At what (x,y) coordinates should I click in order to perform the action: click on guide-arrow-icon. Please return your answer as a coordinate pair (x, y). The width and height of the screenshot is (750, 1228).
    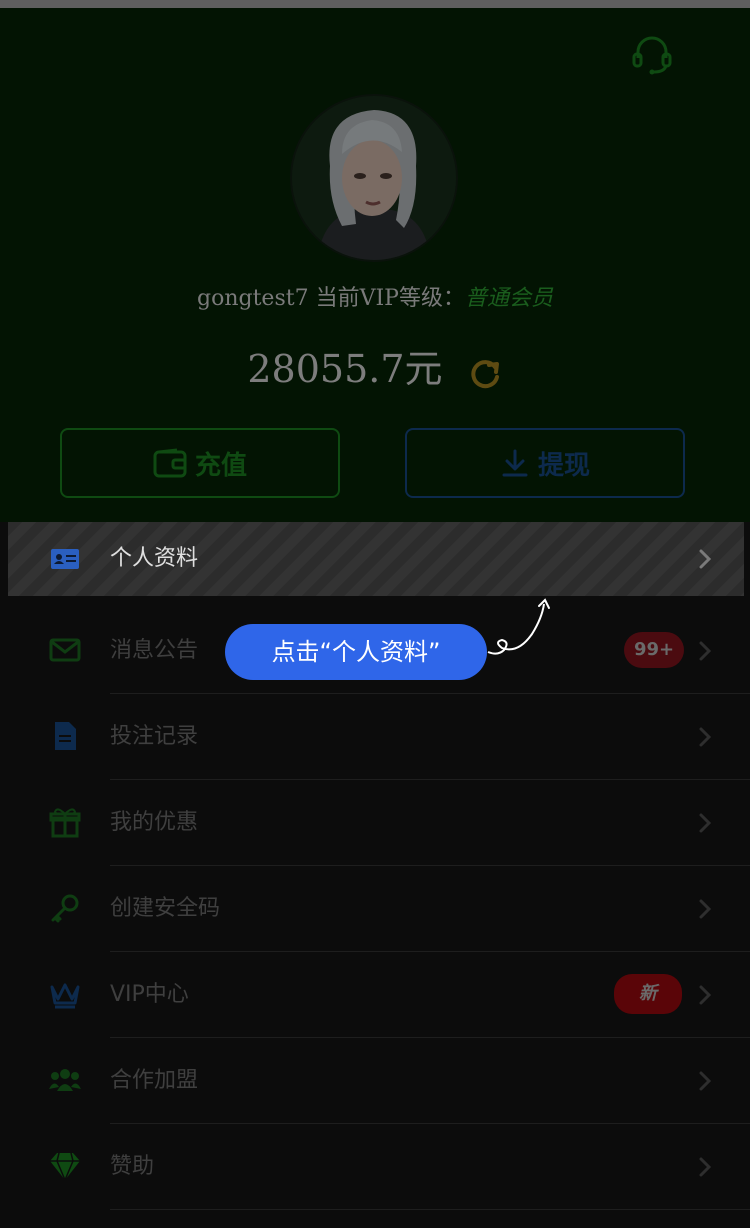
    Looking at the image, I should click on (518, 626).